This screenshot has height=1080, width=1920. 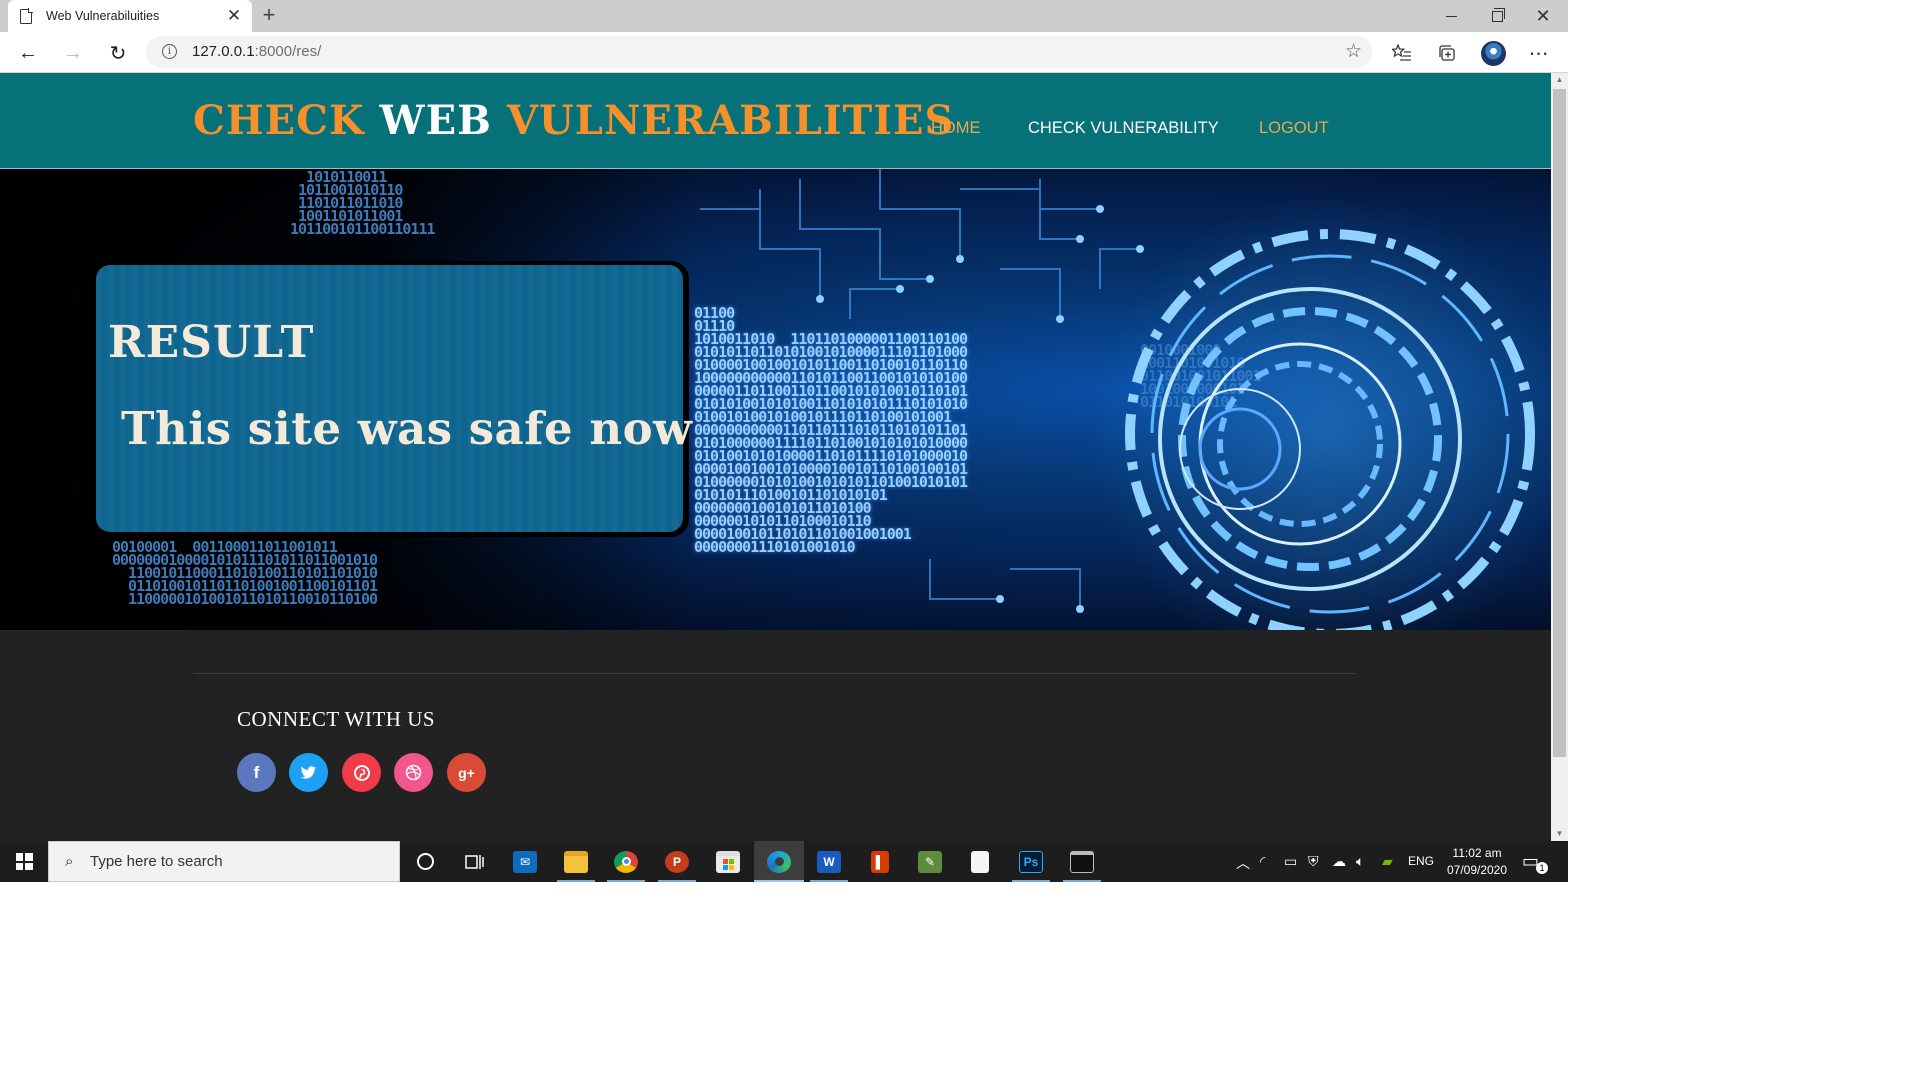 I want to click on minimize-button, so click(x=1451, y=16).